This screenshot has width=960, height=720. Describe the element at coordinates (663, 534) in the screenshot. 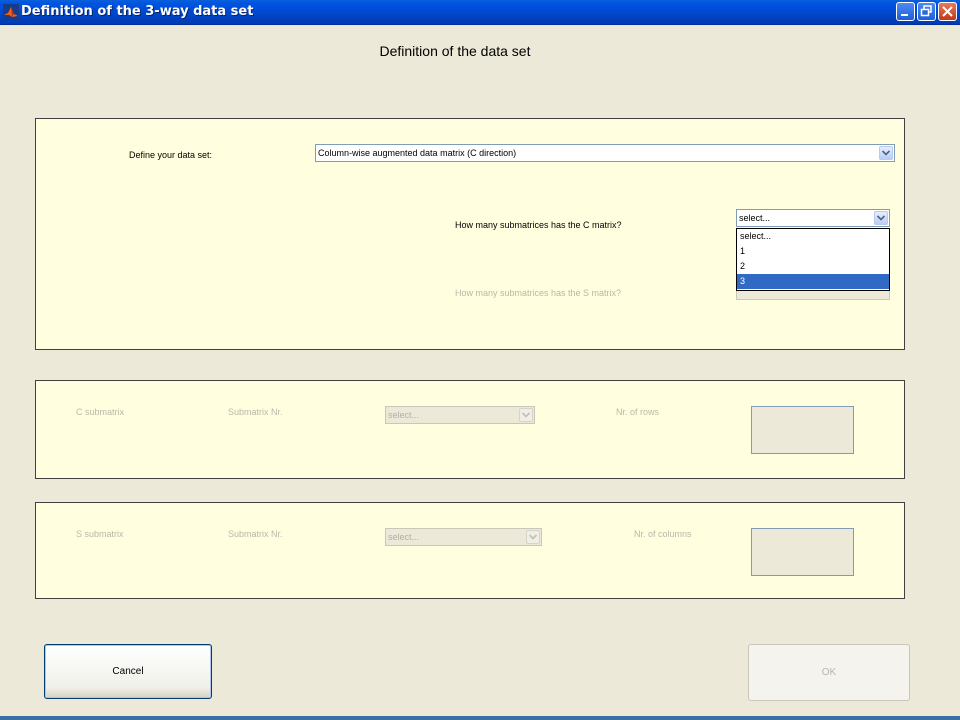

I see `nr-of-columns-label: Nr. of columns` at that location.